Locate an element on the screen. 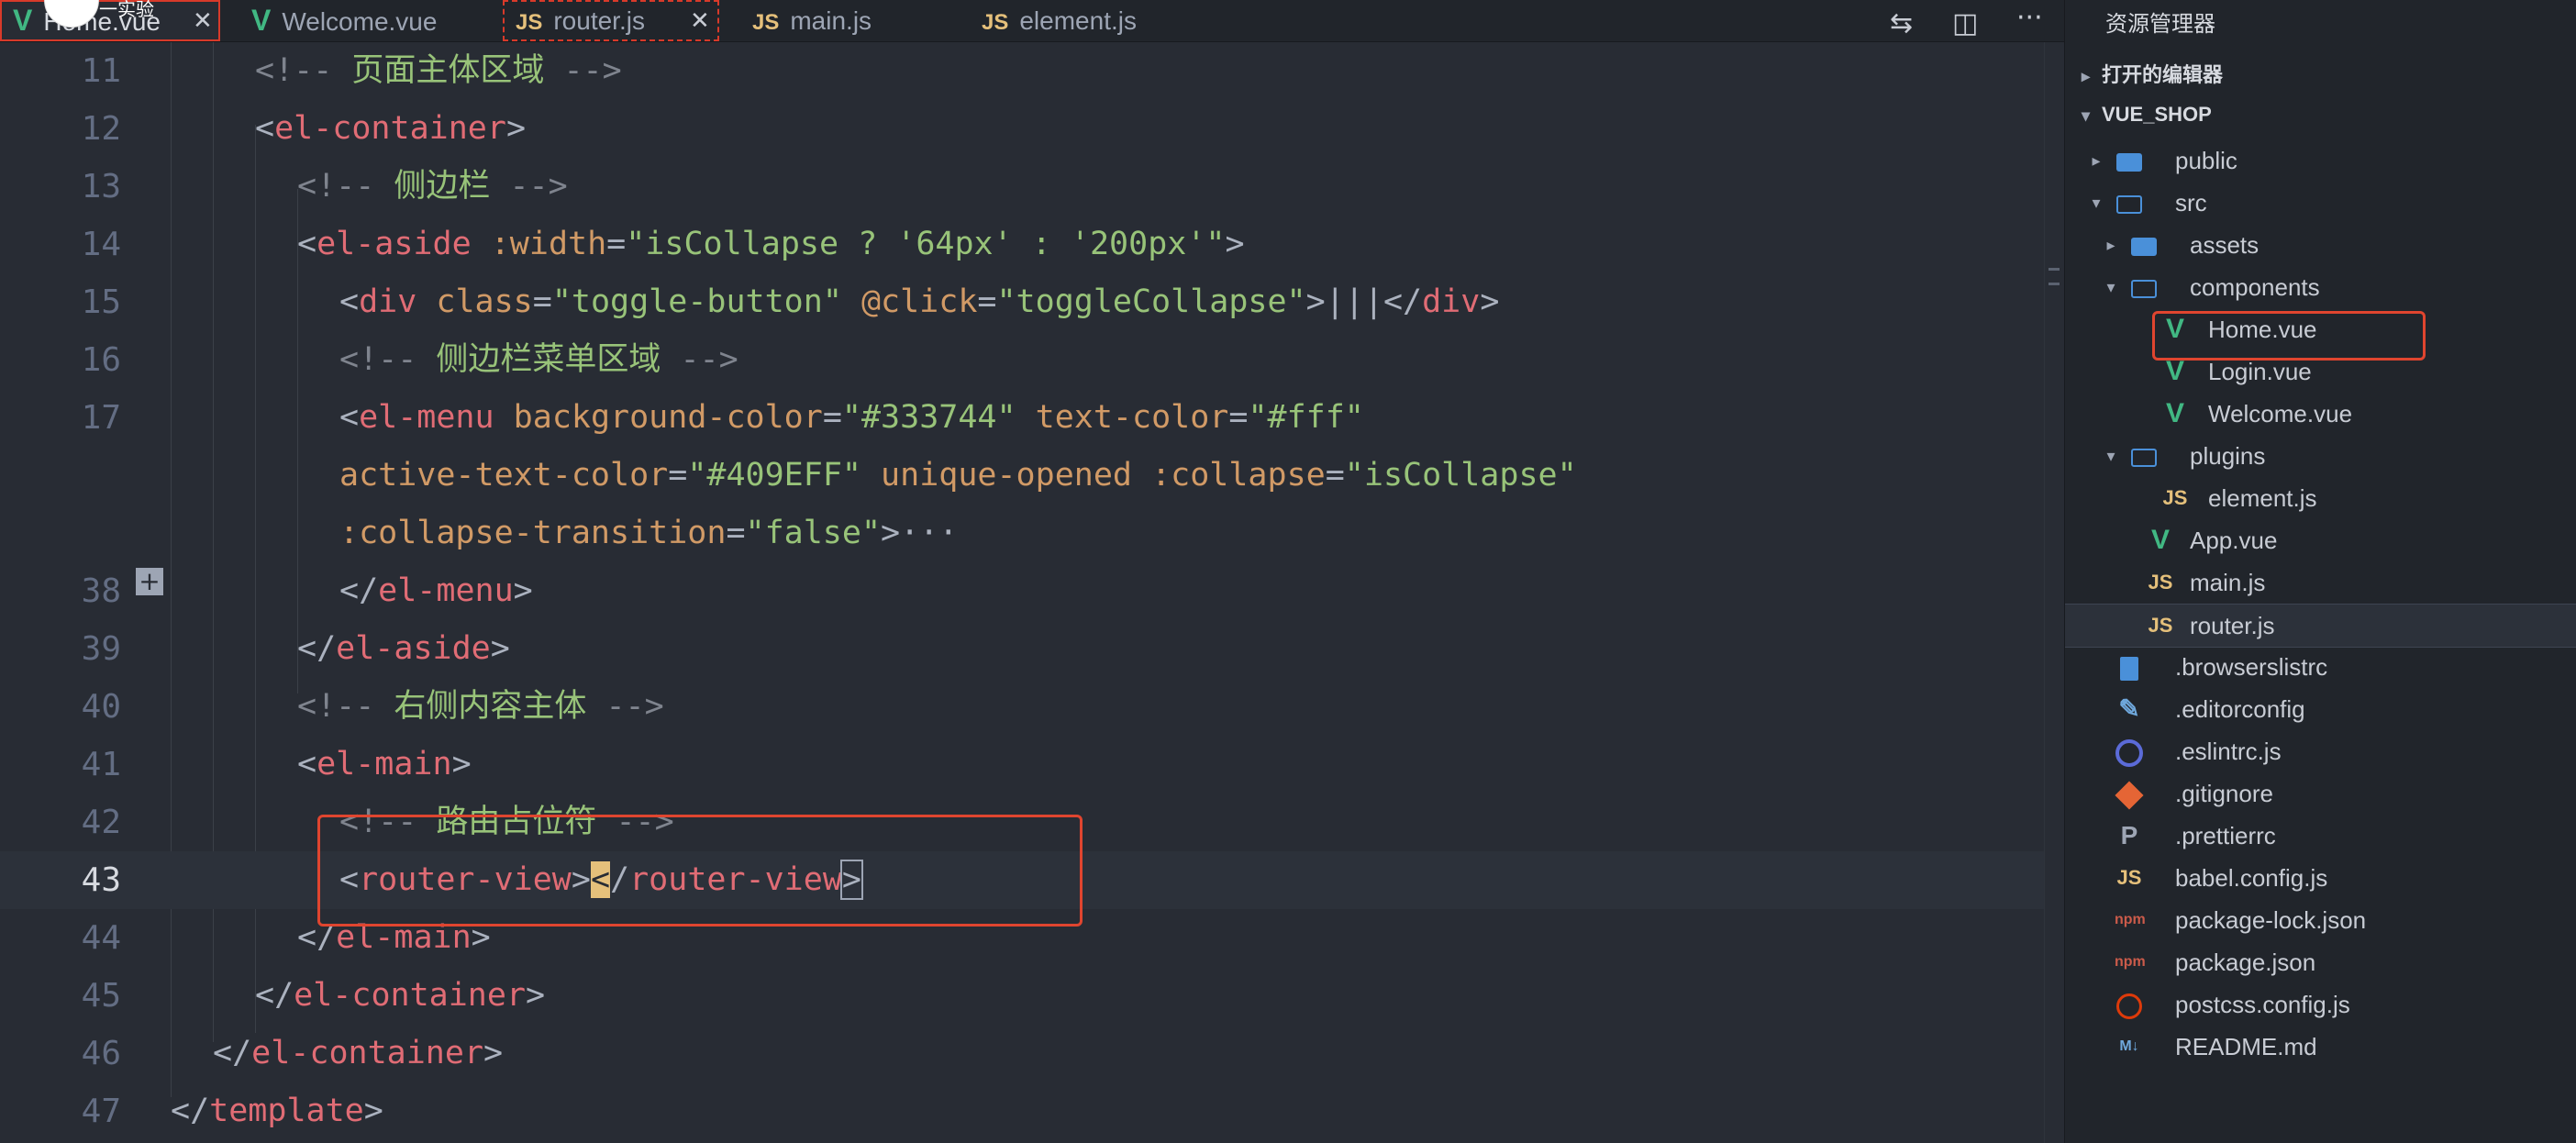  tree-item-label: .browserslistrc is located at coordinates (2251, 667).